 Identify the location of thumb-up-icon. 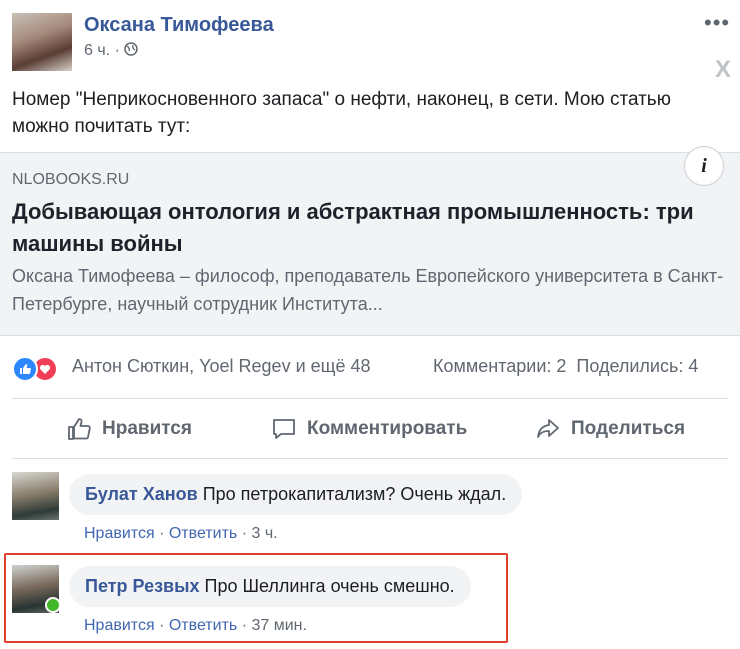
(79, 429).